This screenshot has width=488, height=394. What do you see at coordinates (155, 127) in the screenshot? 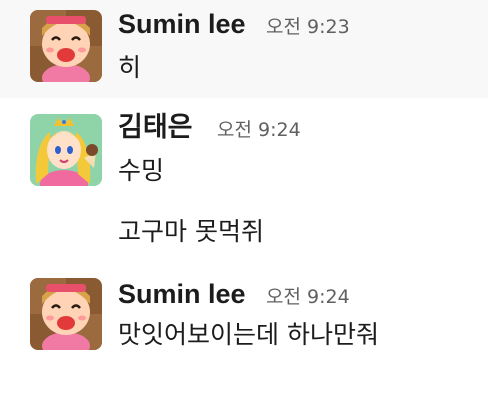
I see `message-author: 김태은` at bounding box center [155, 127].